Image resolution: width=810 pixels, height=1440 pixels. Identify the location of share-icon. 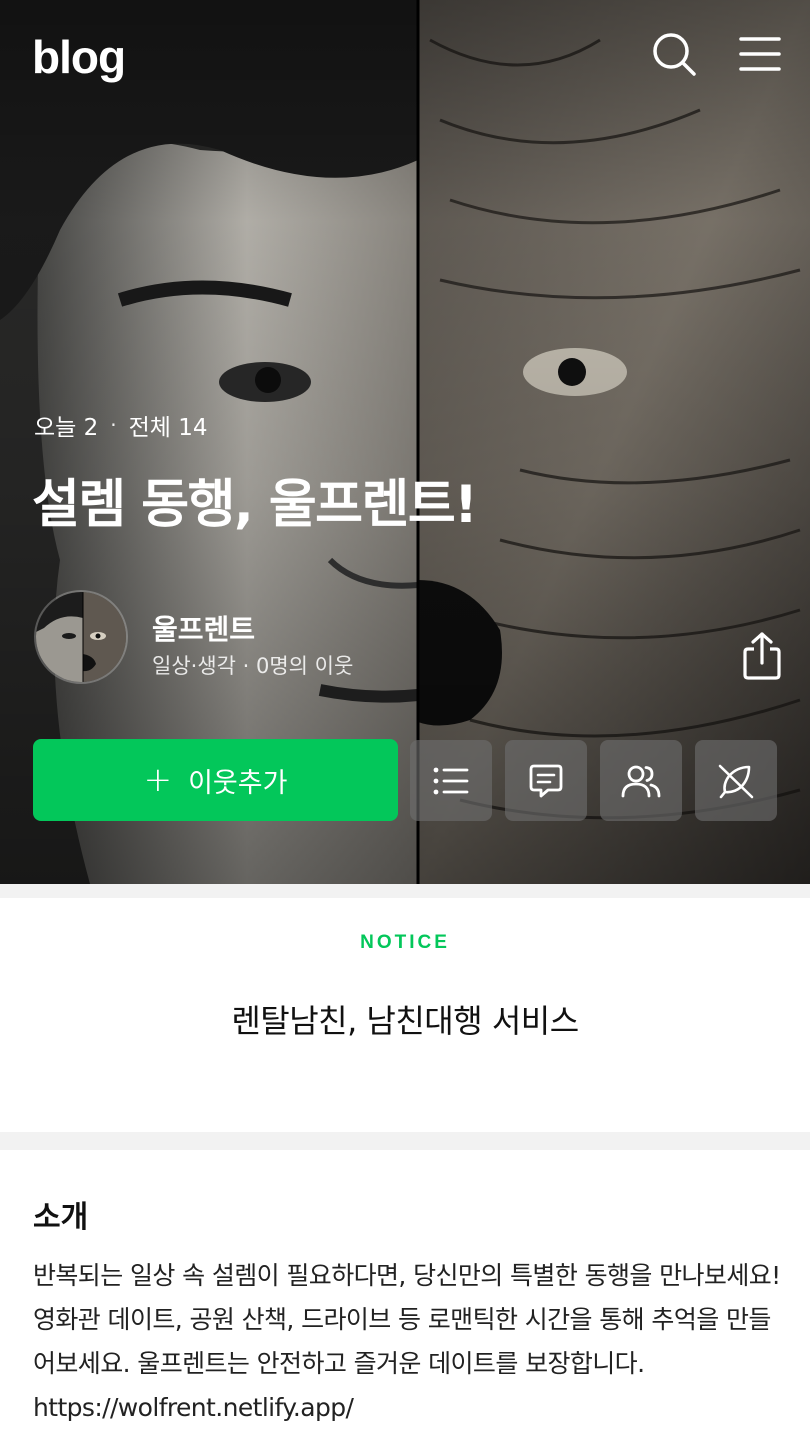
(762, 656).